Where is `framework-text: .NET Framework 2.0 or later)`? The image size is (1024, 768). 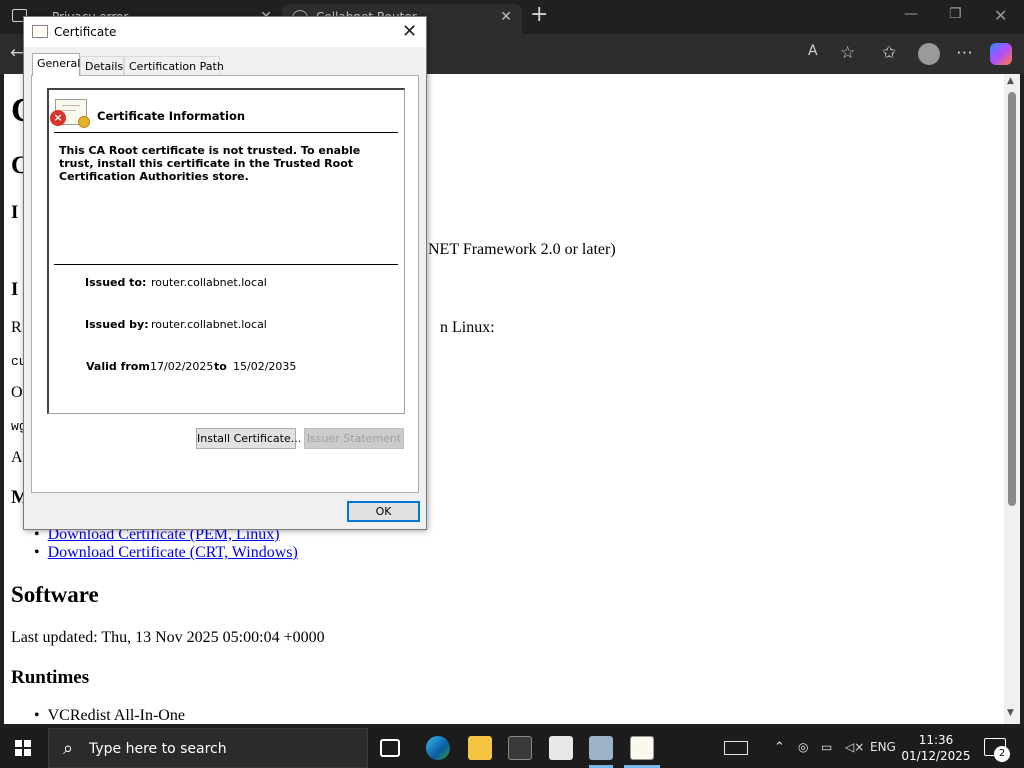
framework-text: .NET Framework 2.0 or later) is located at coordinates (520, 249).